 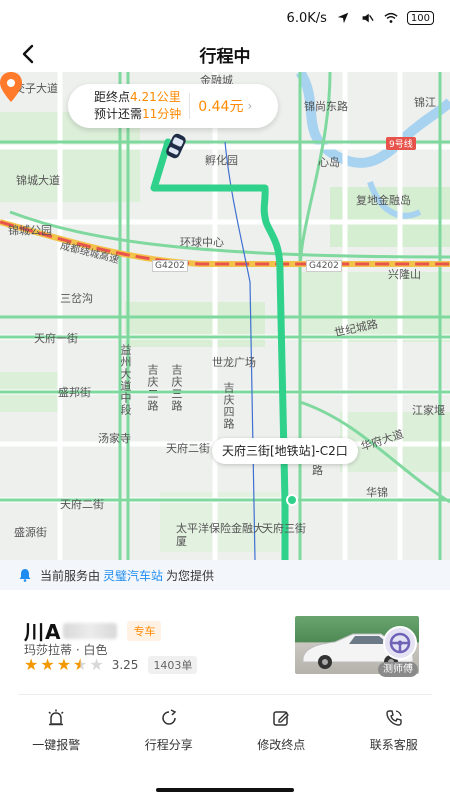 I want to click on map-label: 心岛, so click(x=329, y=162).